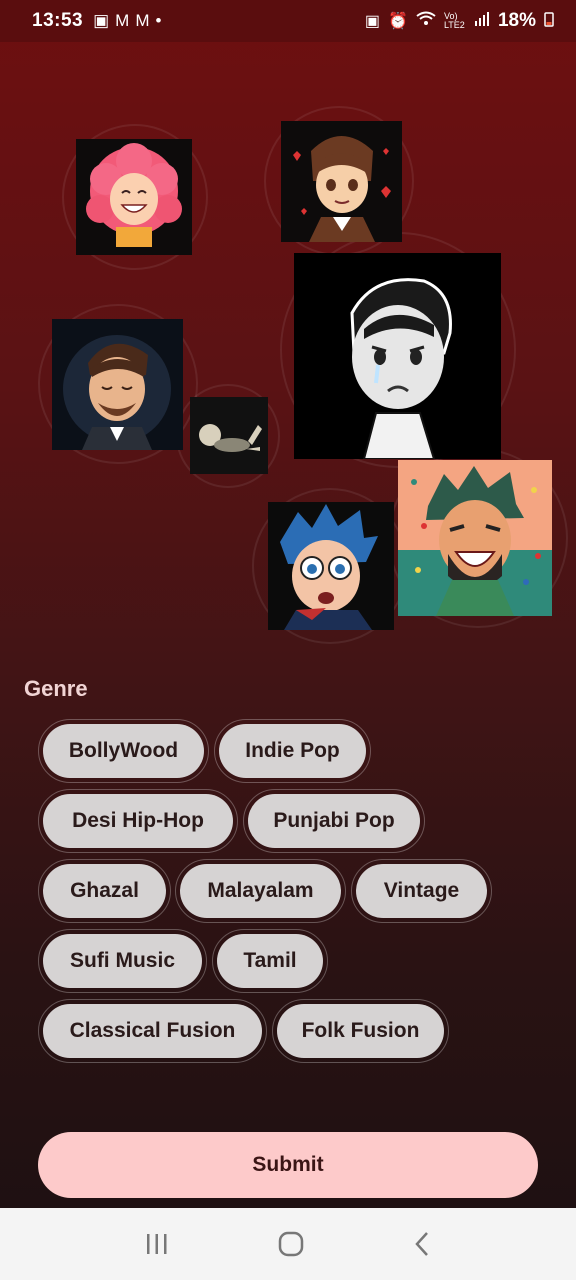 The image size is (576, 1280). What do you see at coordinates (270, 961) in the screenshot?
I see `genre-chip-tamil: Tamil` at bounding box center [270, 961].